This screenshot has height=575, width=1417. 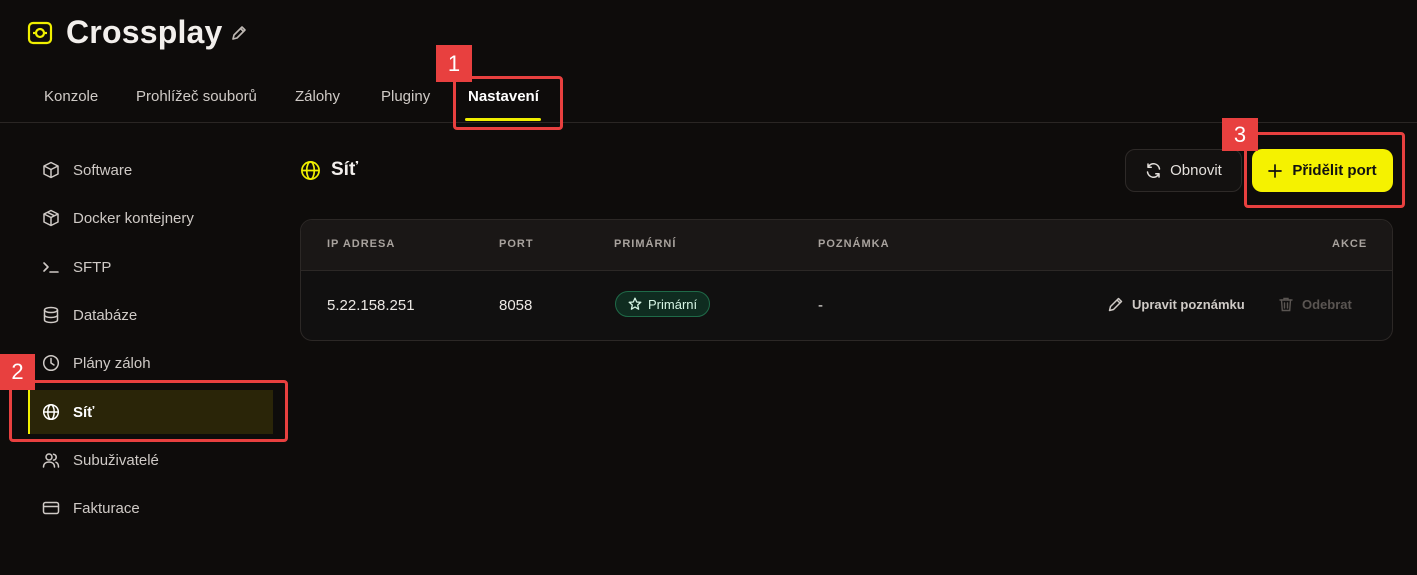 I want to click on section-title: Síť, so click(x=345, y=169).